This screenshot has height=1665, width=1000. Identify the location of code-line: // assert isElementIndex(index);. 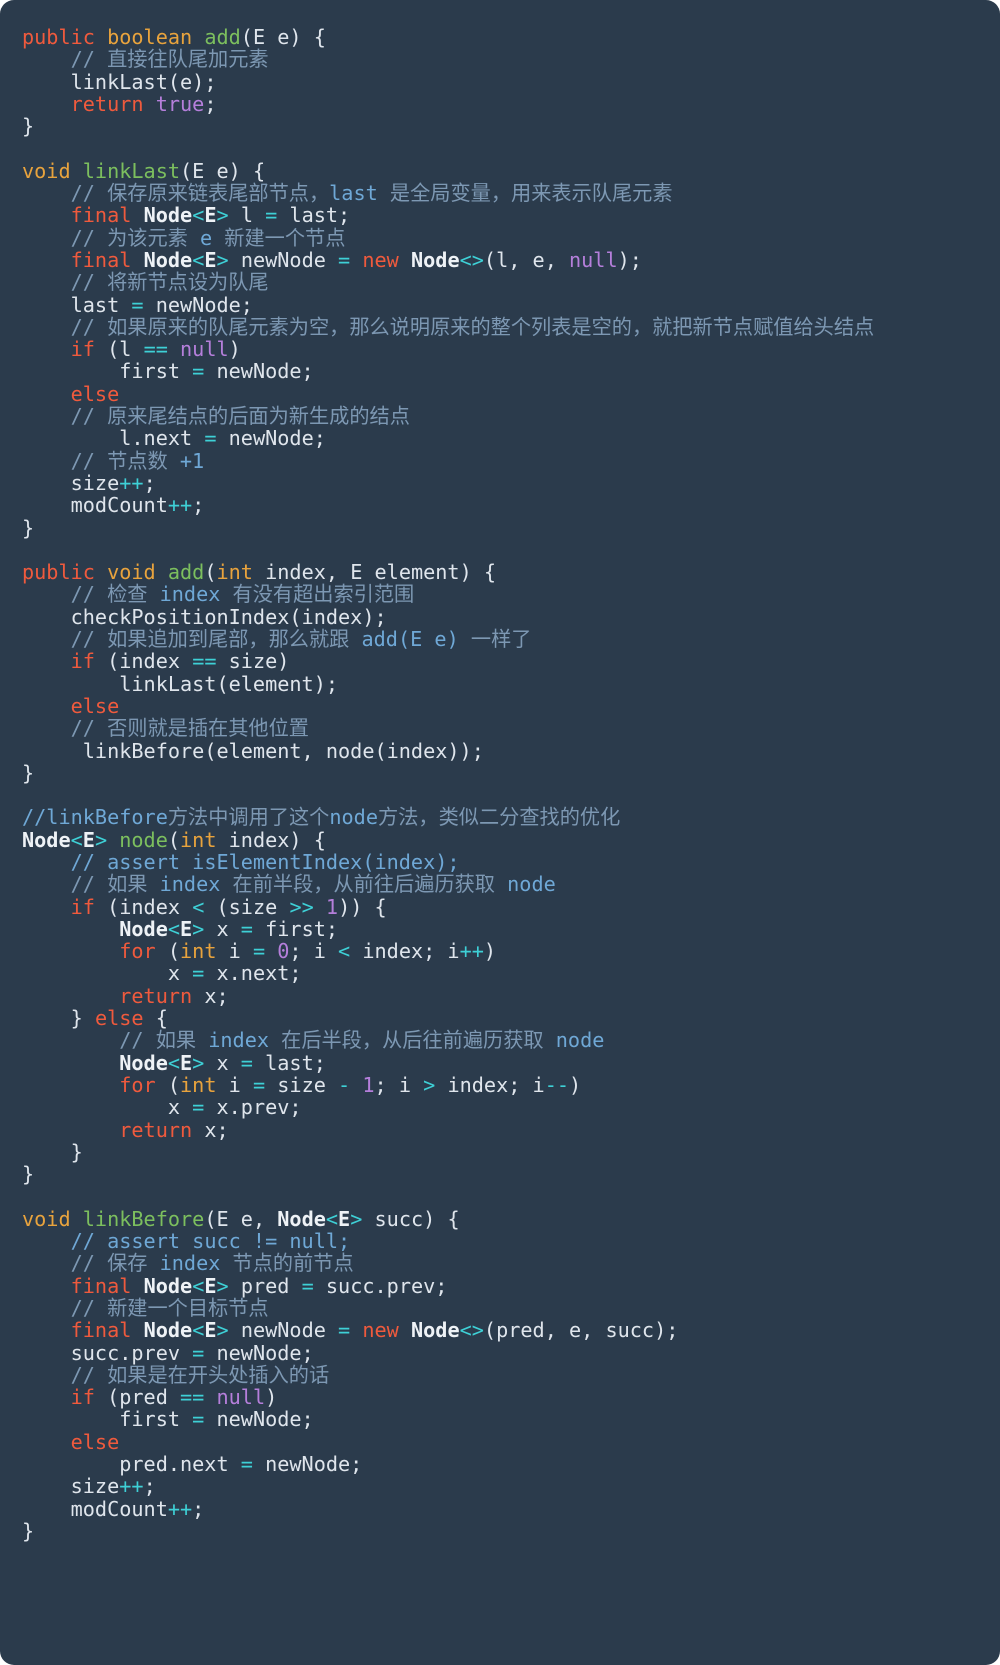
(265, 861).